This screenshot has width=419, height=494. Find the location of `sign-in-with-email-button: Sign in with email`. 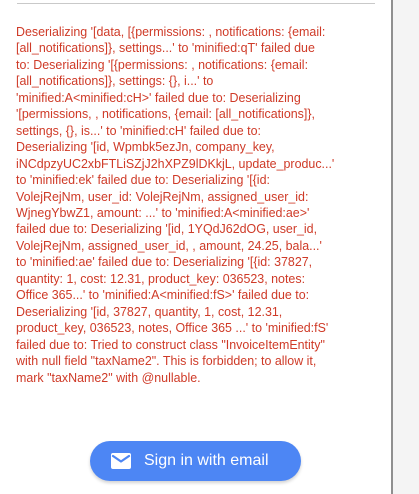

sign-in-with-email-button: Sign in with email is located at coordinates (195, 461).